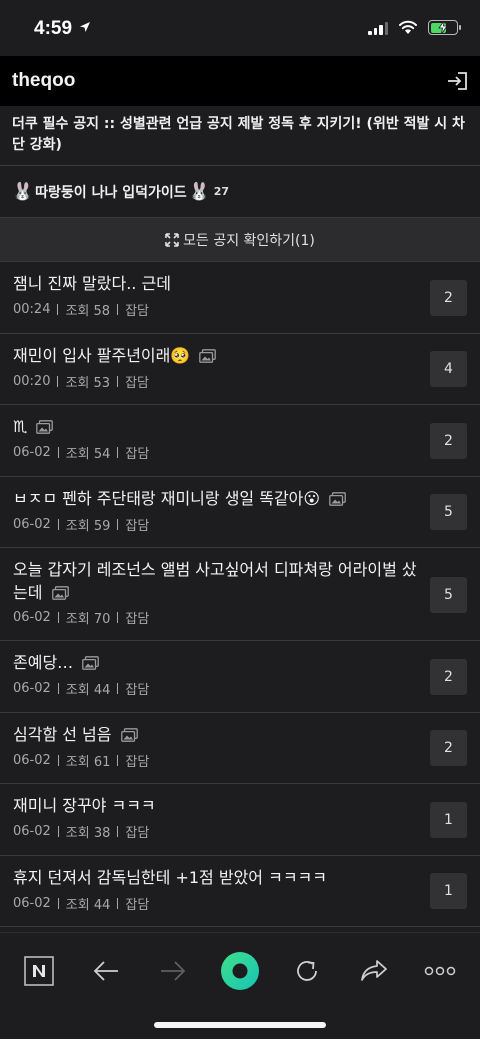  What do you see at coordinates (111, 192) in the screenshot?
I see `notice-guide-text: 따랑둥이 나나 입덕가이드` at bounding box center [111, 192].